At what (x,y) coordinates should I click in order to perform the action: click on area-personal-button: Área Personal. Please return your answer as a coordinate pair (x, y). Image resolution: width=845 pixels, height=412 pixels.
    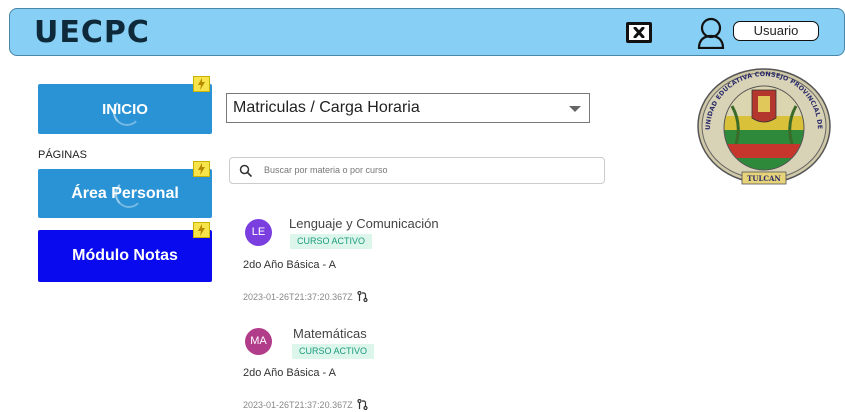
    Looking at the image, I should click on (125, 189).